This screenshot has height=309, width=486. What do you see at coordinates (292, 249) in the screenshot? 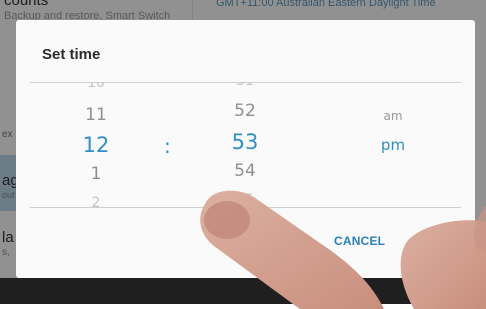
I see `index-finger` at bounding box center [292, 249].